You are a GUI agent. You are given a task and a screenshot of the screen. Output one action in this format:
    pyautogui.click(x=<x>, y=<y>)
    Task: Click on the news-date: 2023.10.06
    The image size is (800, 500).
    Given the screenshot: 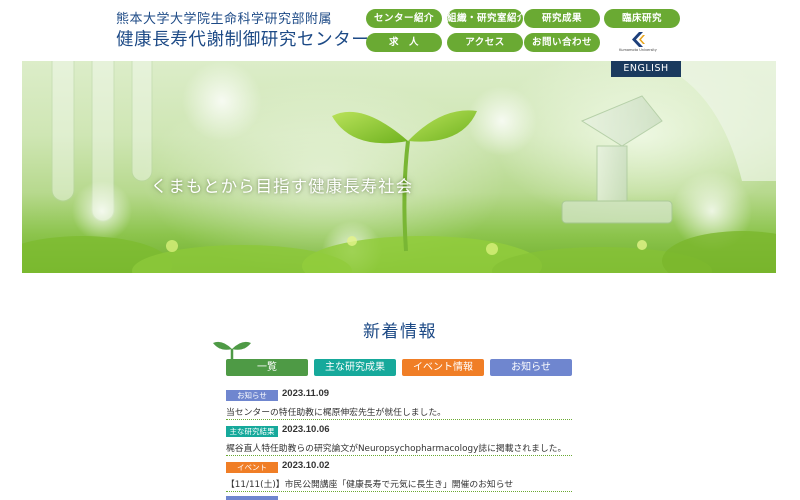 What is the action you would take?
    pyautogui.click(x=306, y=429)
    